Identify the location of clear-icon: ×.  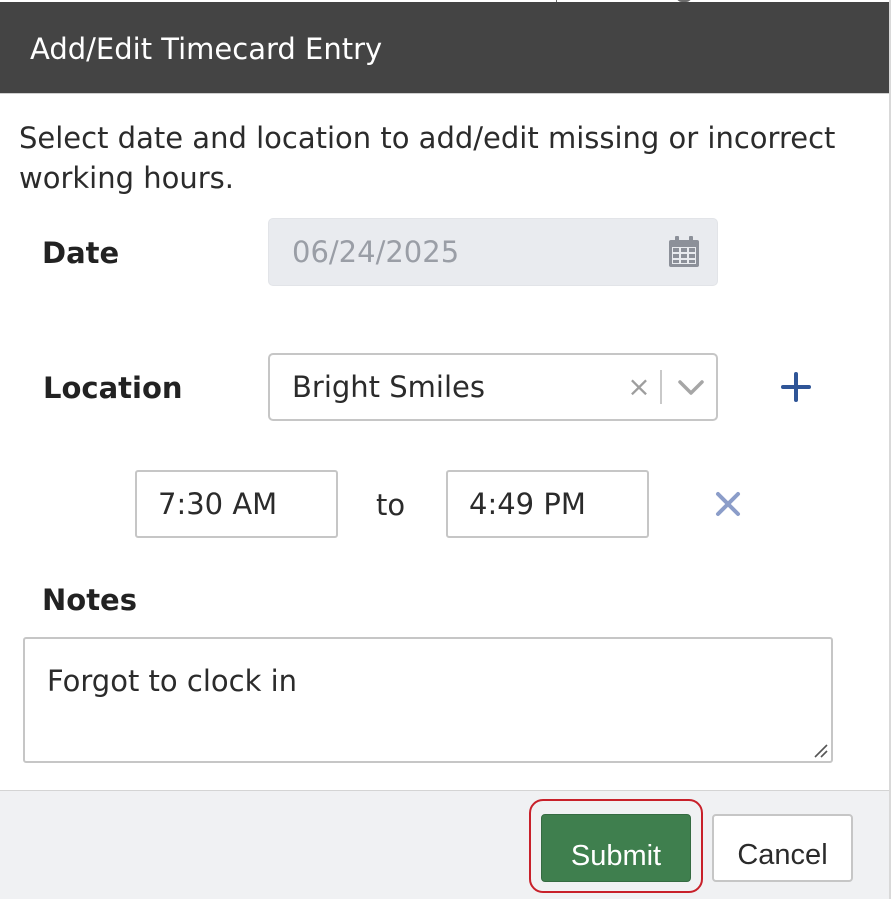
(639, 387).